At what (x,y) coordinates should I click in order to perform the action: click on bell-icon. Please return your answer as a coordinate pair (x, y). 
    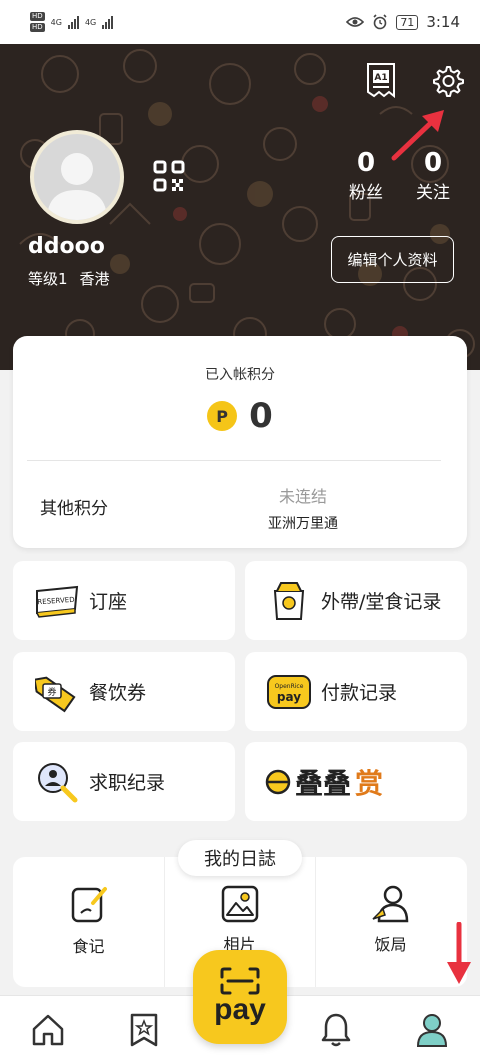
    Looking at the image, I should click on (336, 1030).